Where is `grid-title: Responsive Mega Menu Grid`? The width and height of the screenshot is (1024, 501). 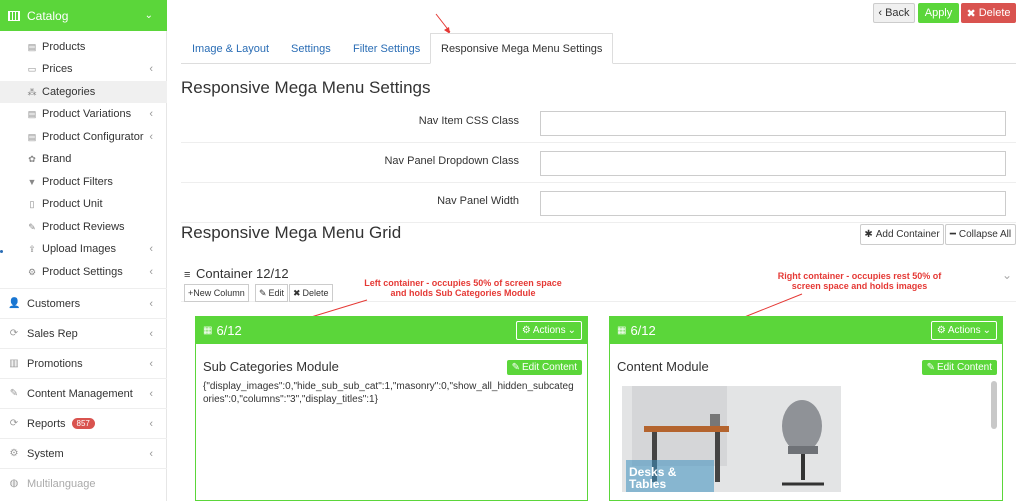 grid-title: Responsive Mega Menu Grid is located at coordinates (291, 232).